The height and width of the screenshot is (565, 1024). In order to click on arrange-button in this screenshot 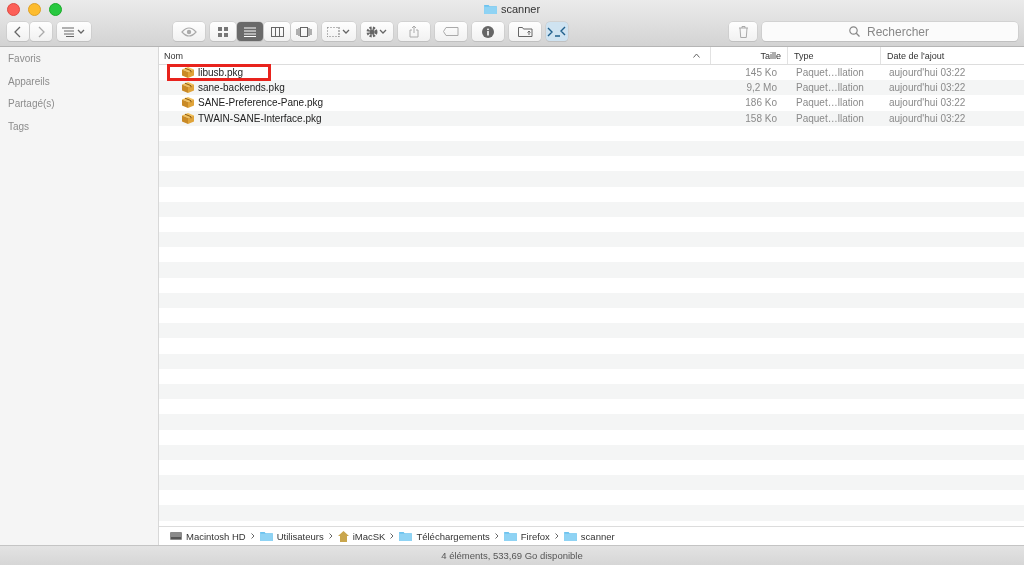, I will do `click(74, 31)`.